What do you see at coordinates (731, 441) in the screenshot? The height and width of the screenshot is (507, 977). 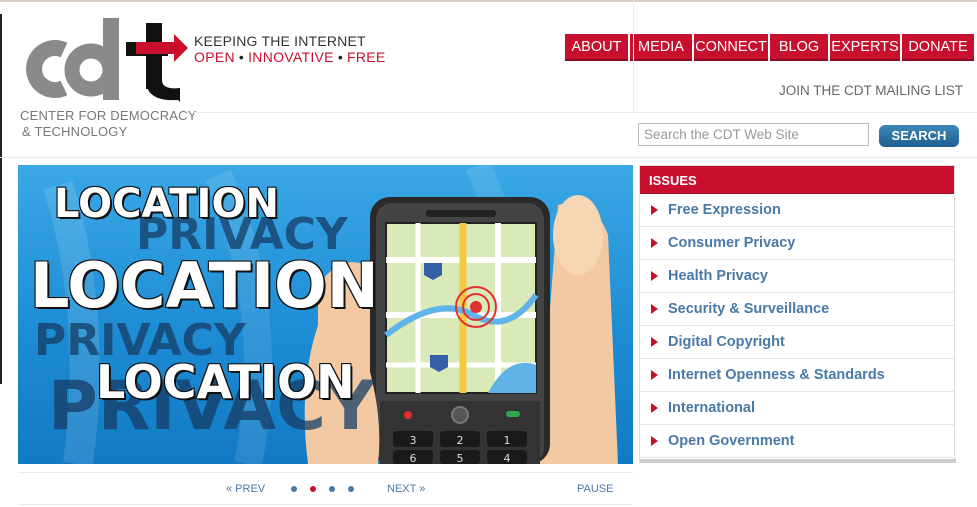 I see `issue-label: Open Government` at bounding box center [731, 441].